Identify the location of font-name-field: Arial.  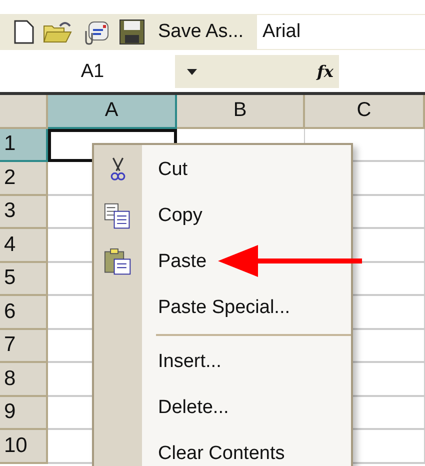
(340, 32).